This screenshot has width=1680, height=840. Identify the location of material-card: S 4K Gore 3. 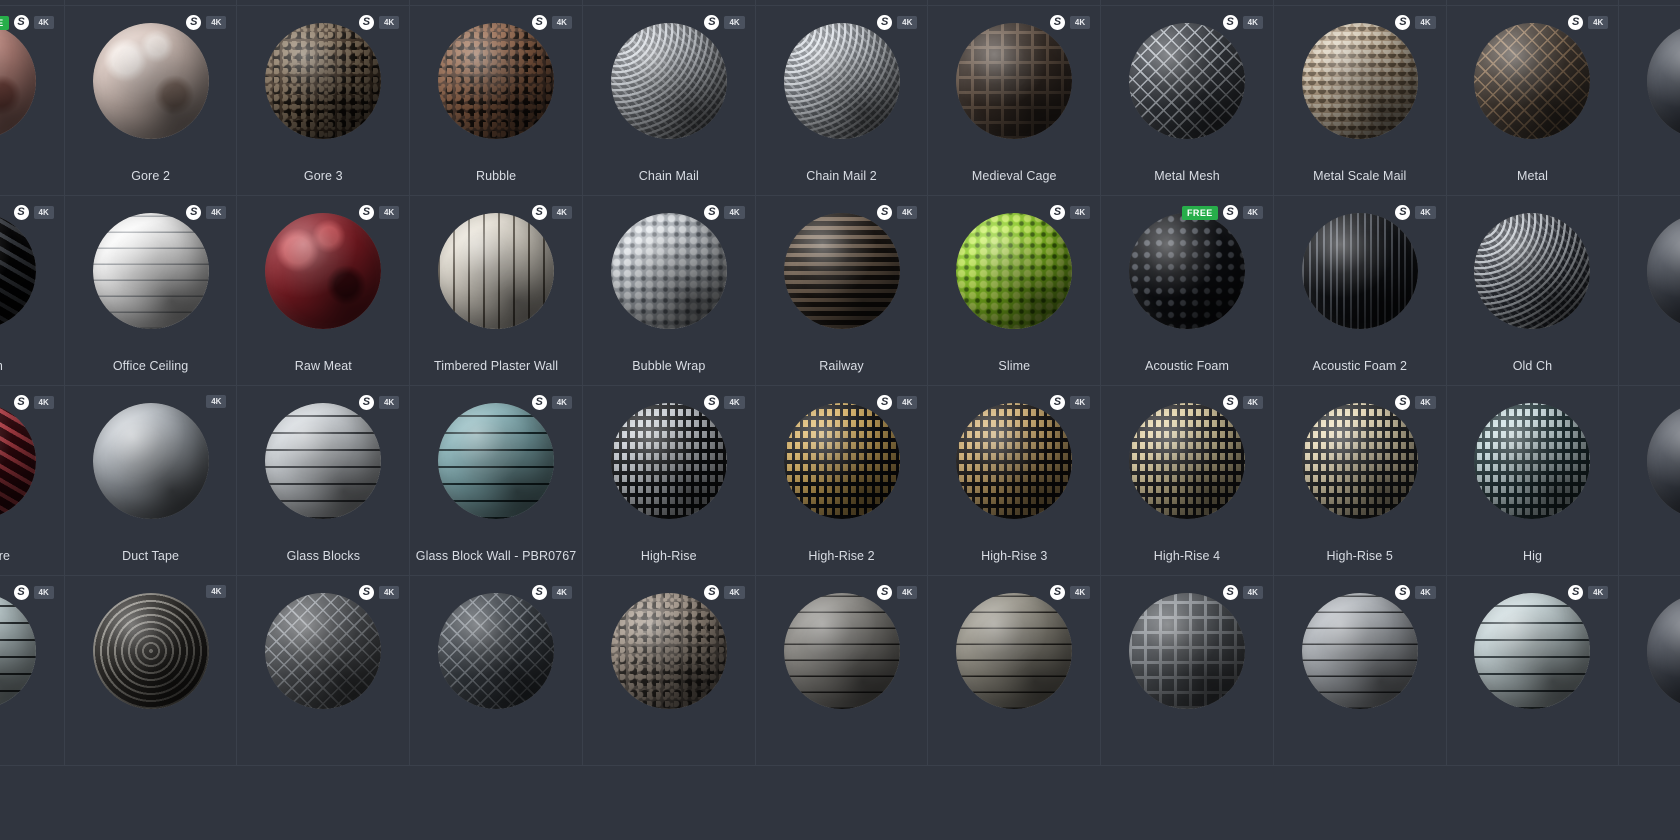
(324, 101).